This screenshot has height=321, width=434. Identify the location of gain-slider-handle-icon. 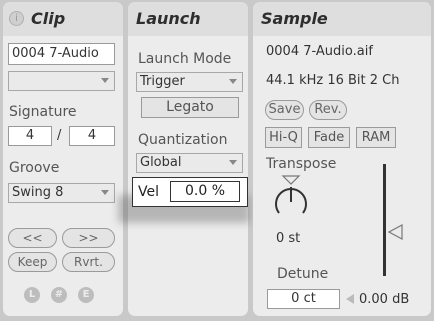
(395, 232).